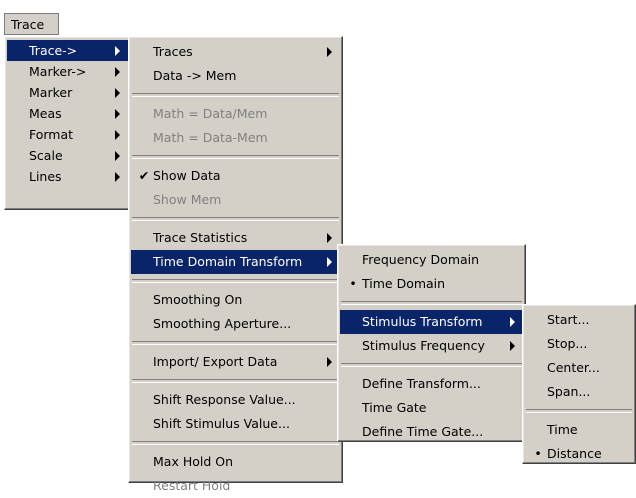 Image resolution: width=636 pixels, height=498 pixels. What do you see at coordinates (210, 113) in the screenshot?
I see `menu-item-label: Math = Data/Mem` at bounding box center [210, 113].